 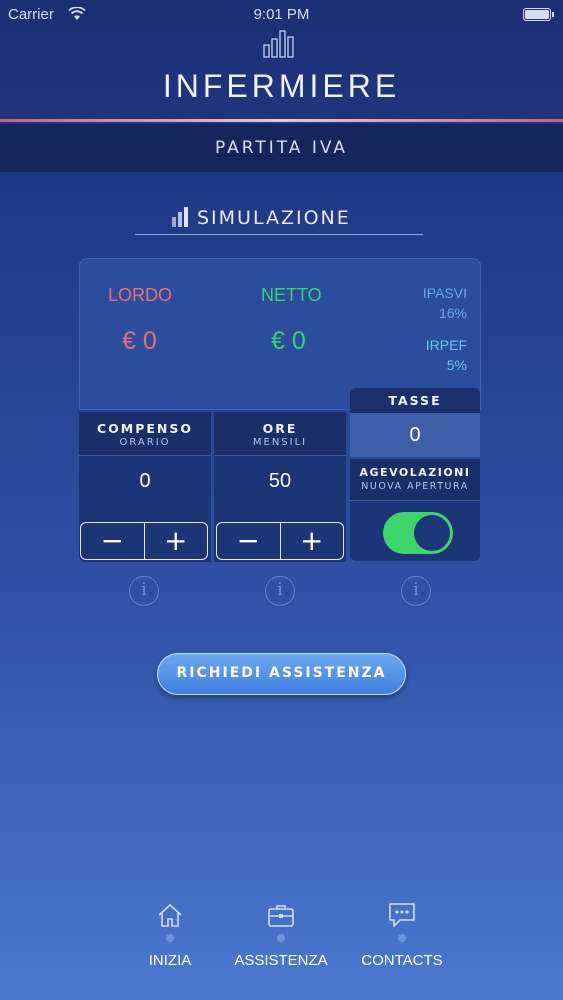 What do you see at coordinates (281, 674) in the screenshot?
I see `richiedi-assistenza-button: RICHIEDI ASSISTENZA` at bounding box center [281, 674].